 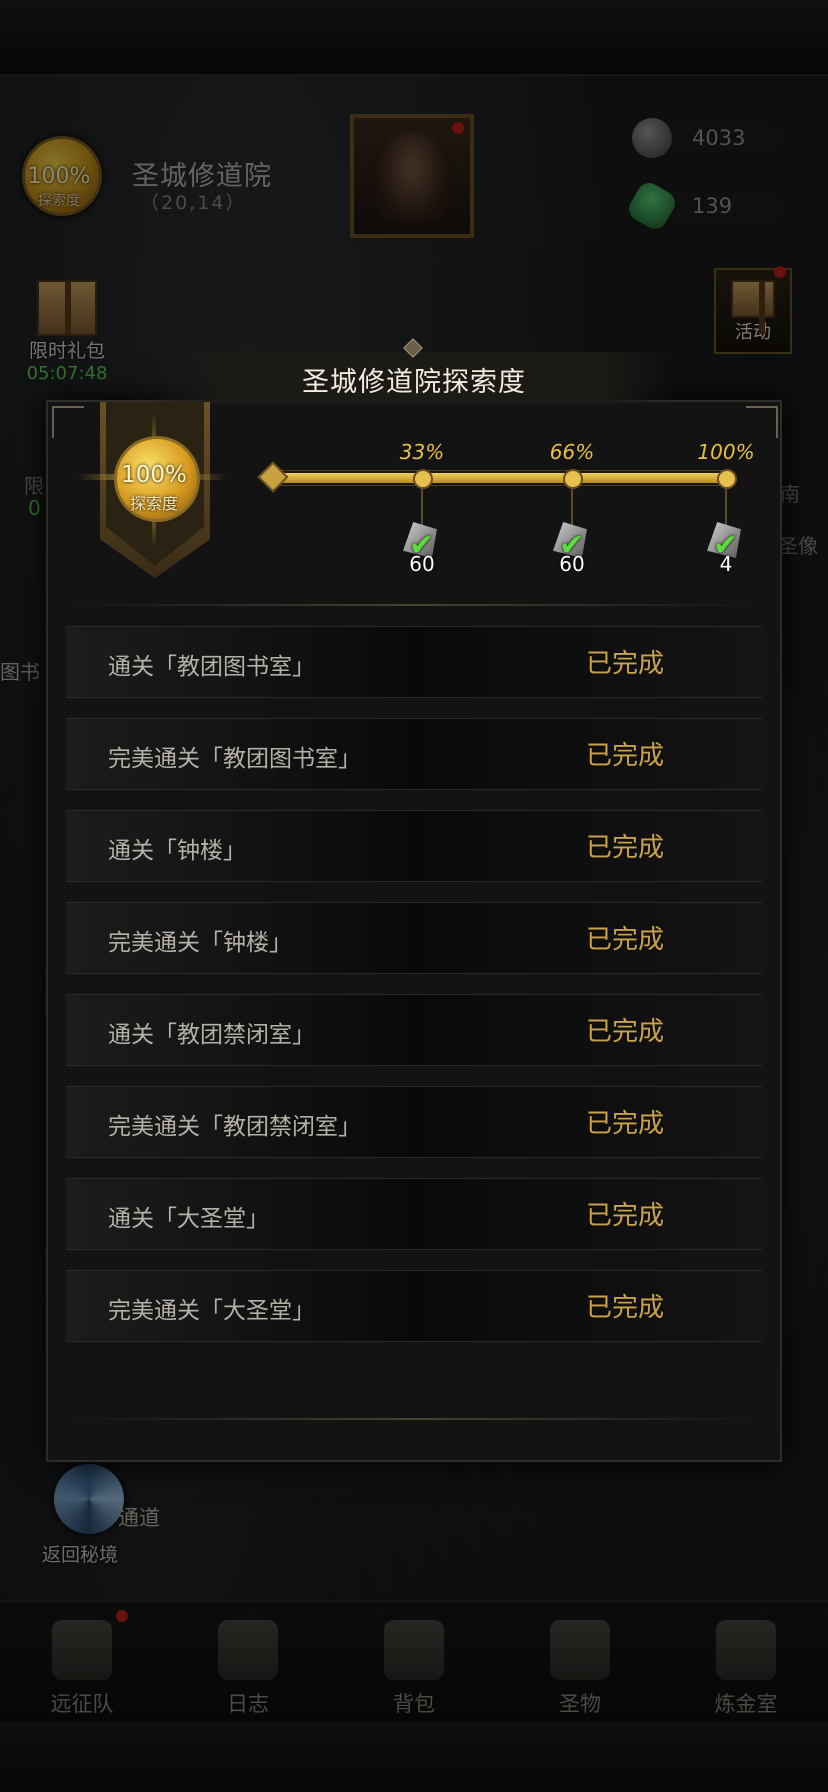 I want to click on task-row: 完美通关「大圣堂」 已完成, so click(x=414, y=1306).